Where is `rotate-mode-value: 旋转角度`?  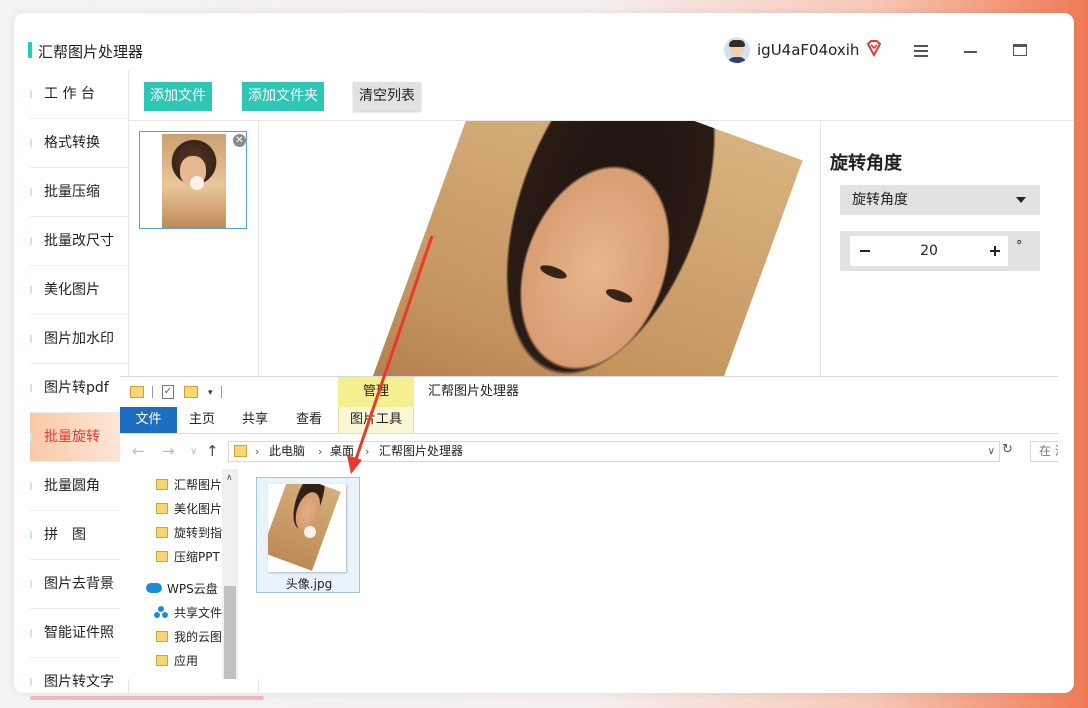 rotate-mode-value: 旋转角度 is located at coordinates (880, 200).